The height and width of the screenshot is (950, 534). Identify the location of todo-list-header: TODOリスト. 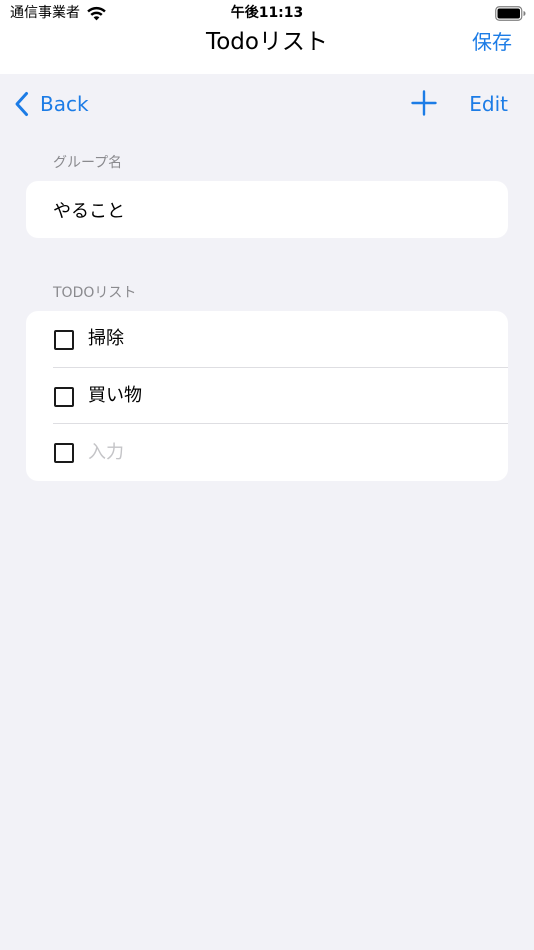
(95, 293).